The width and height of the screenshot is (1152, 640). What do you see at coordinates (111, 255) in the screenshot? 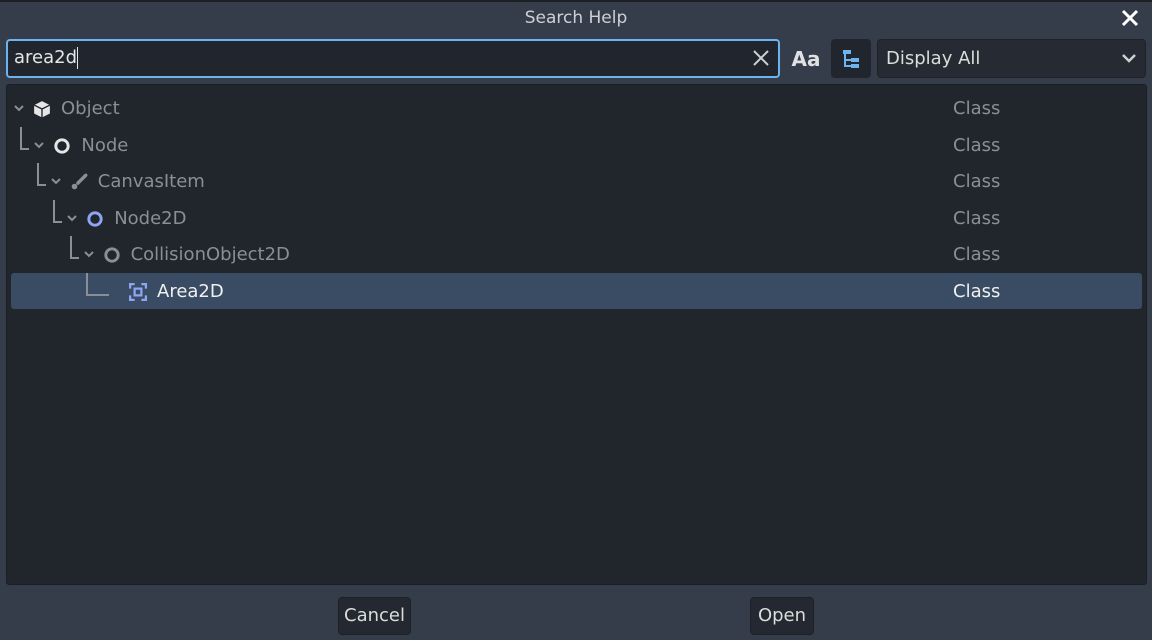
I see `collision-object2d-icon` at bounding box center [111, 255].